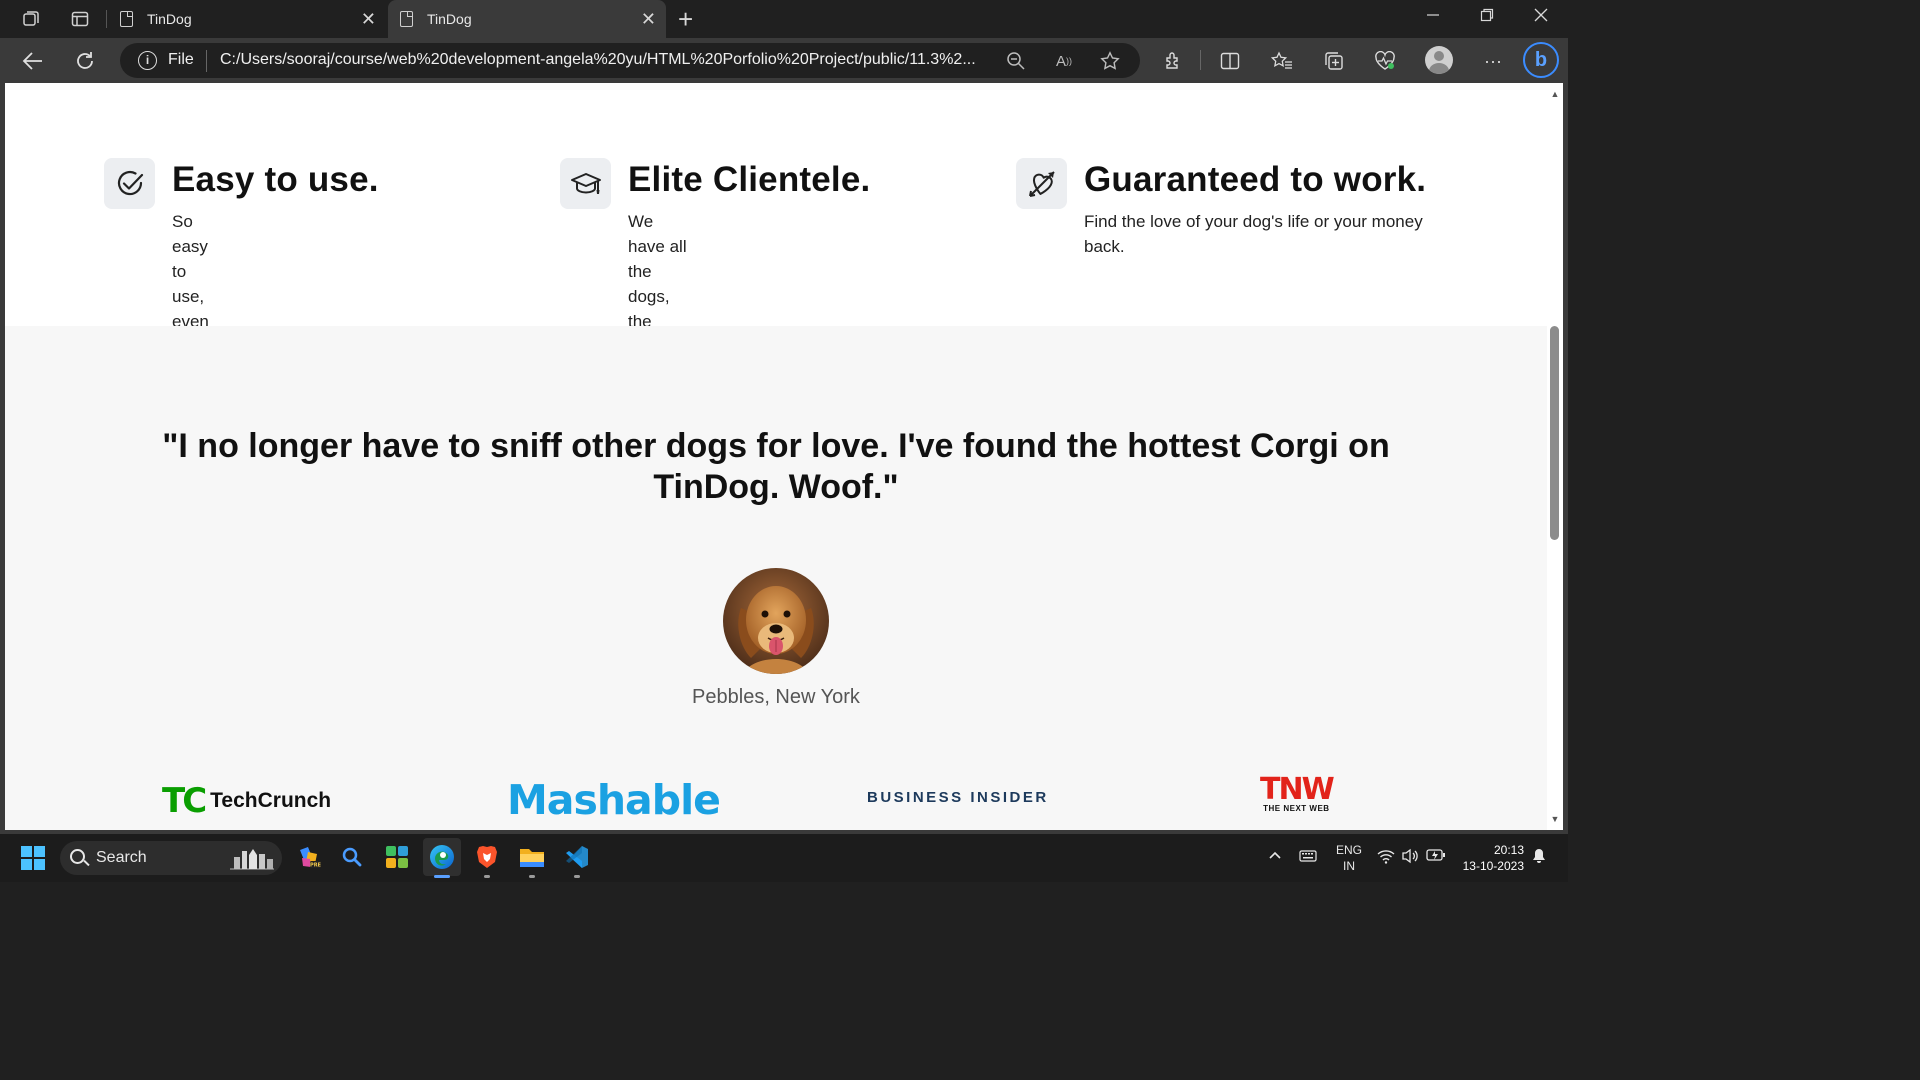 This screenshot has width=1920, height=1080. What do you see at coordinates (234, 800) in the screenshot?
I see `techcrunch-name-a: Tech` at bounding box center [234, 800].